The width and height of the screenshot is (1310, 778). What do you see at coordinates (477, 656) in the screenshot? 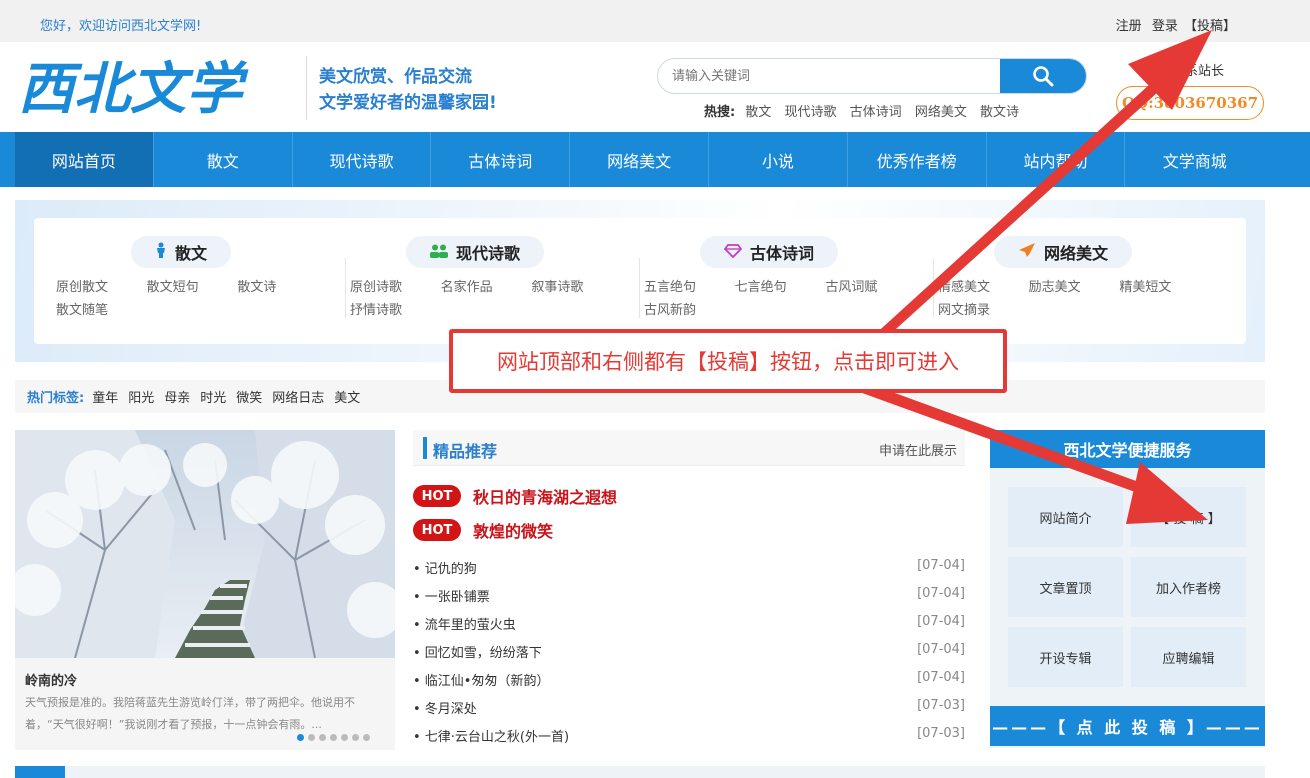
I see `article-title: • 回忆如雪，纷纷落下` at bounding box center [477, 656].